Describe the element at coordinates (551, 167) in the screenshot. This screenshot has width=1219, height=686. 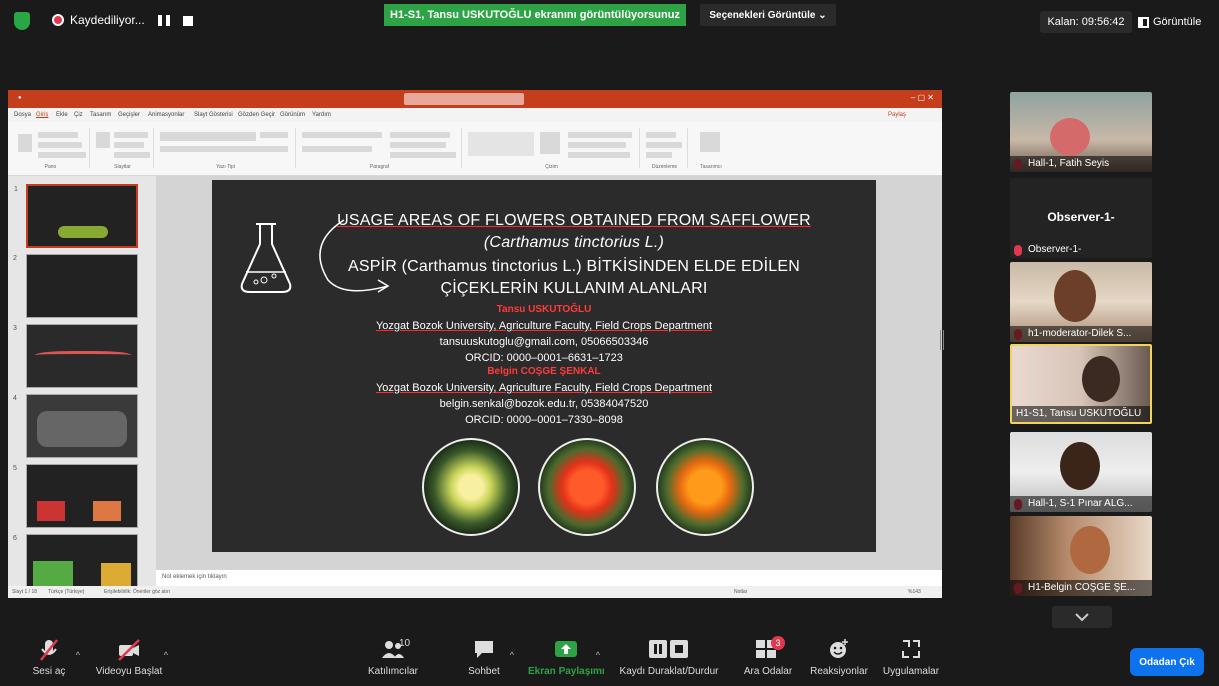
I see `group-label-cizim: Çizim` at that location.